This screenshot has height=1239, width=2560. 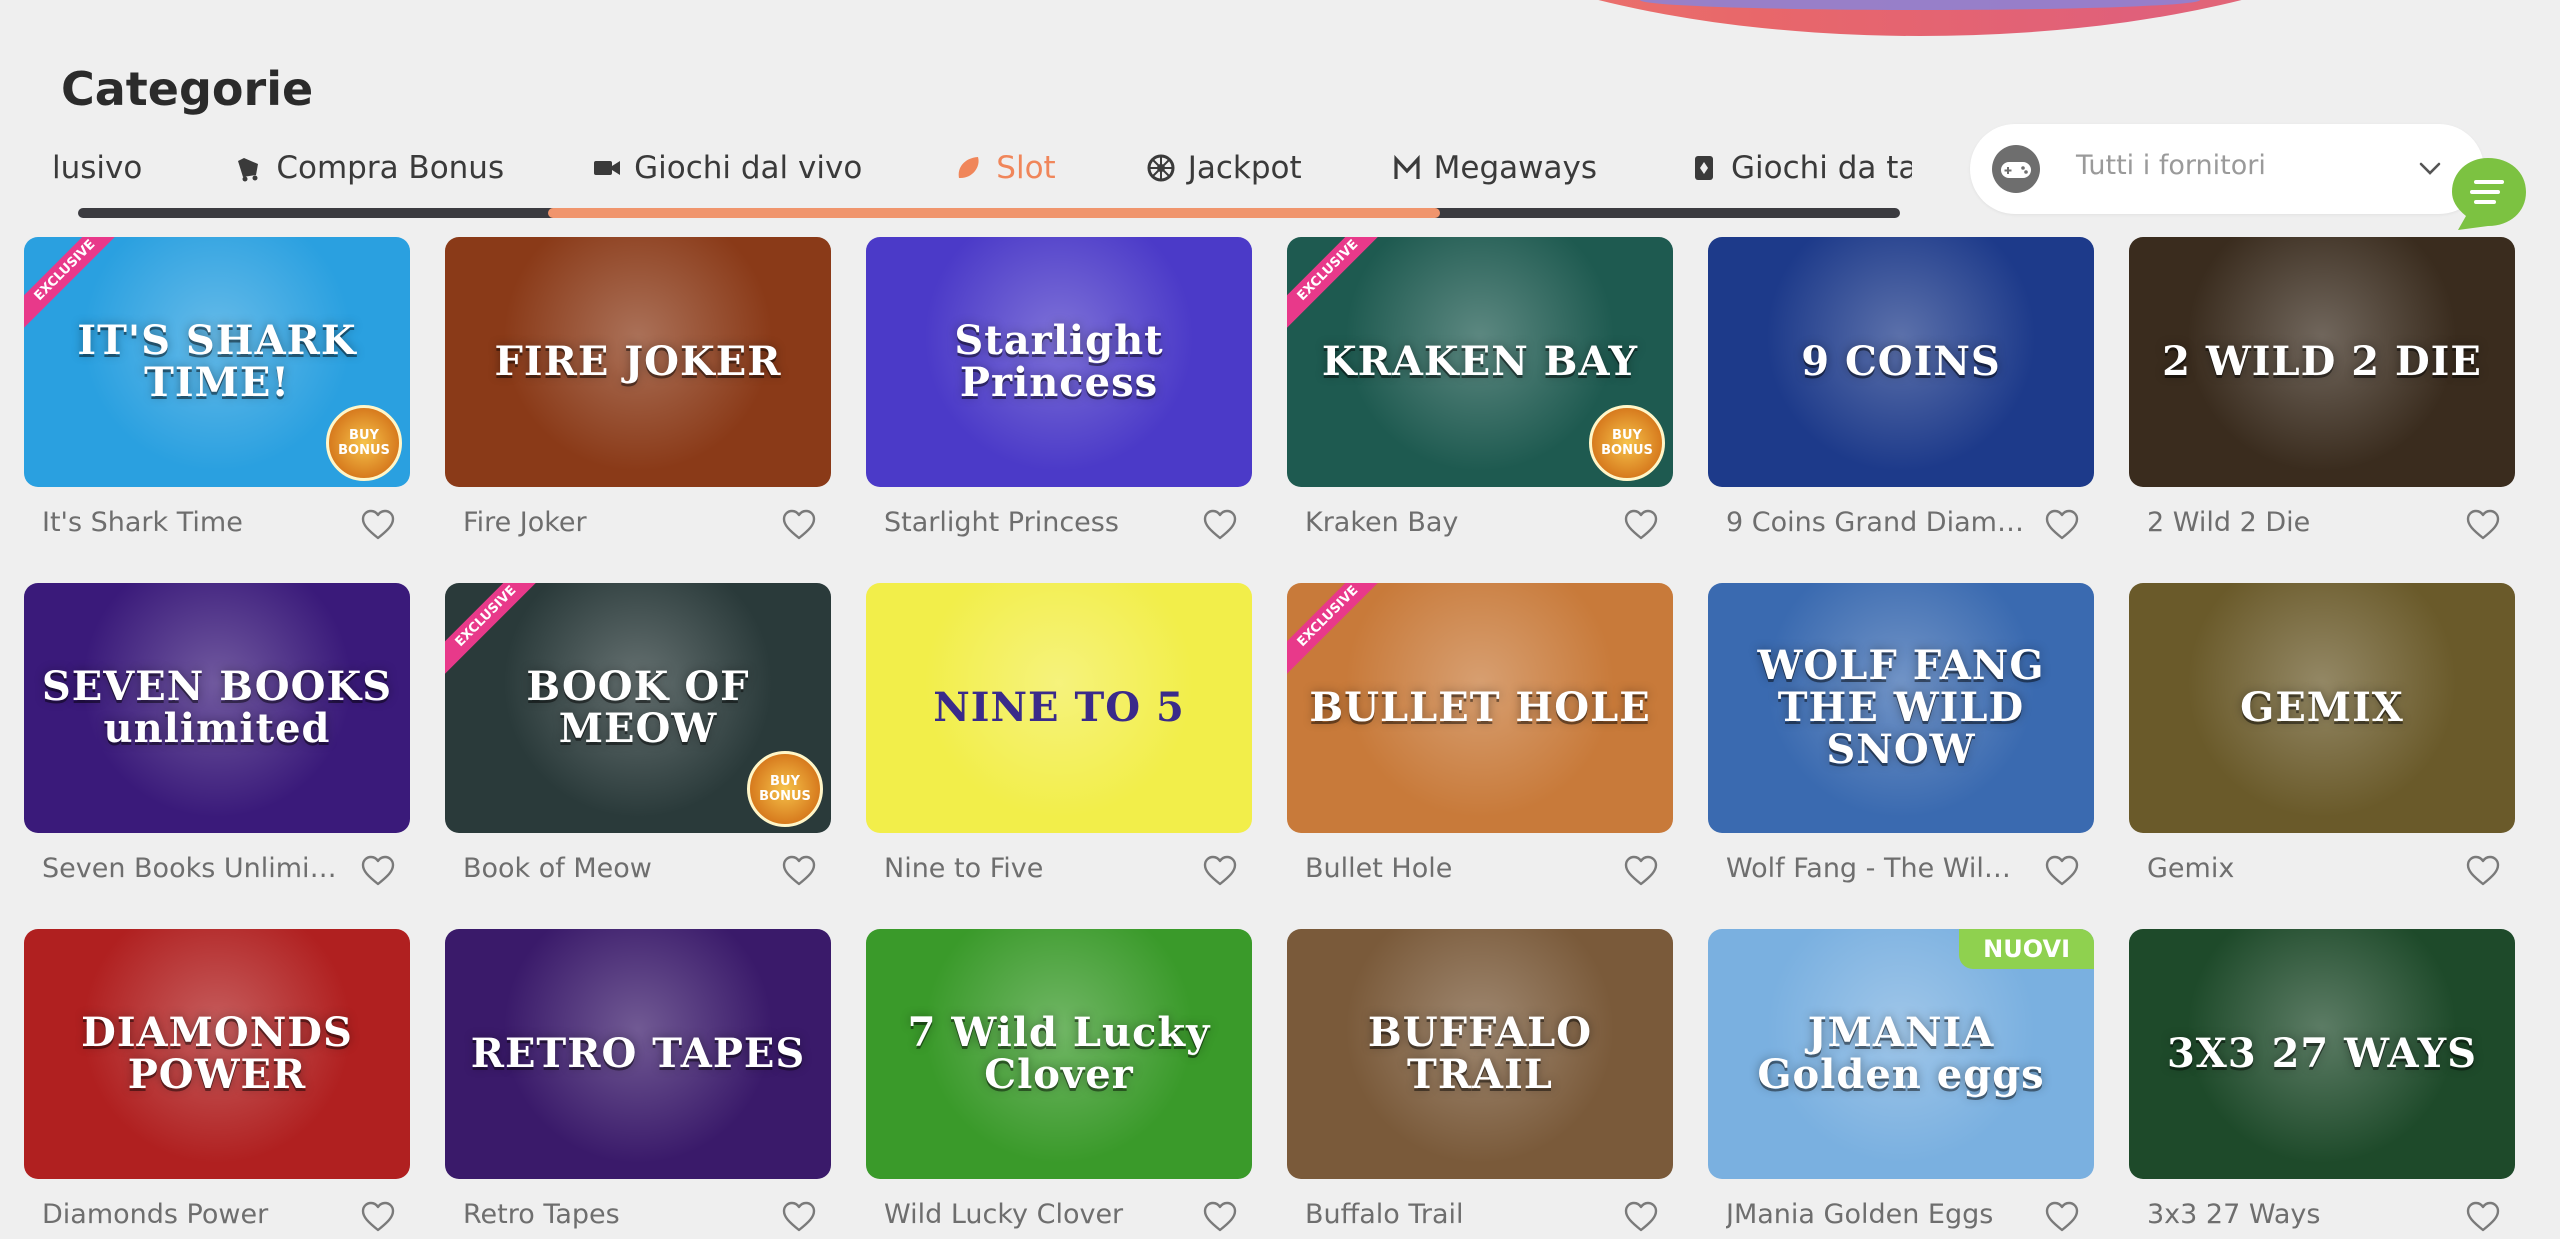 I want to click on game-artwork-title: SEVEN BOOKS unlimited, so click(x=217, y=707).